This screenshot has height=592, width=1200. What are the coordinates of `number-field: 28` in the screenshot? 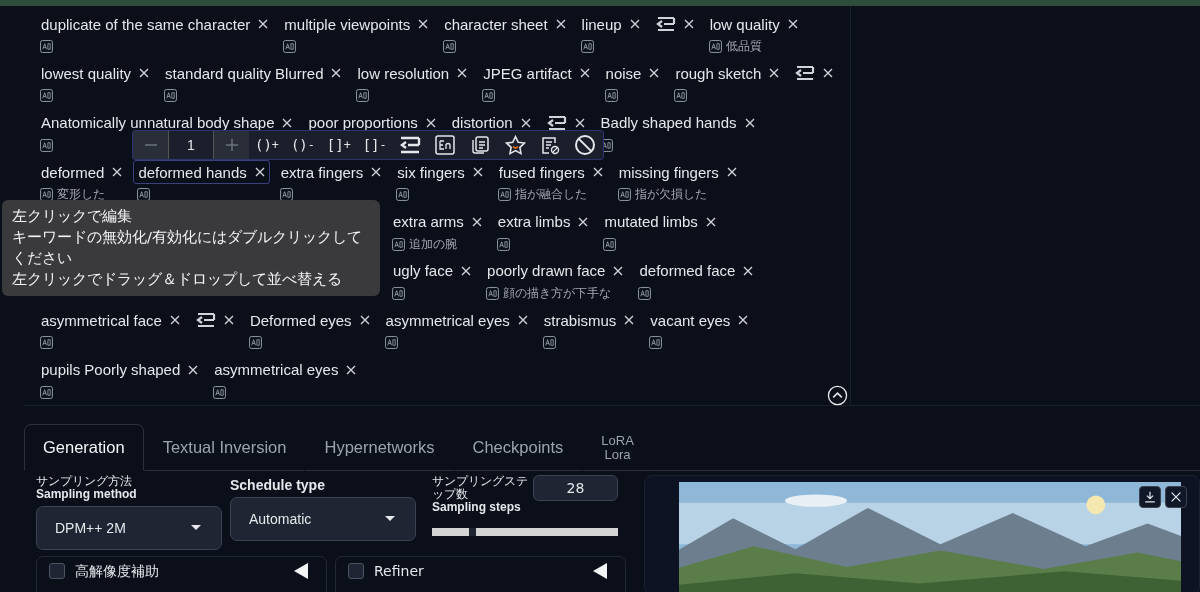 It's located at (575, 488).